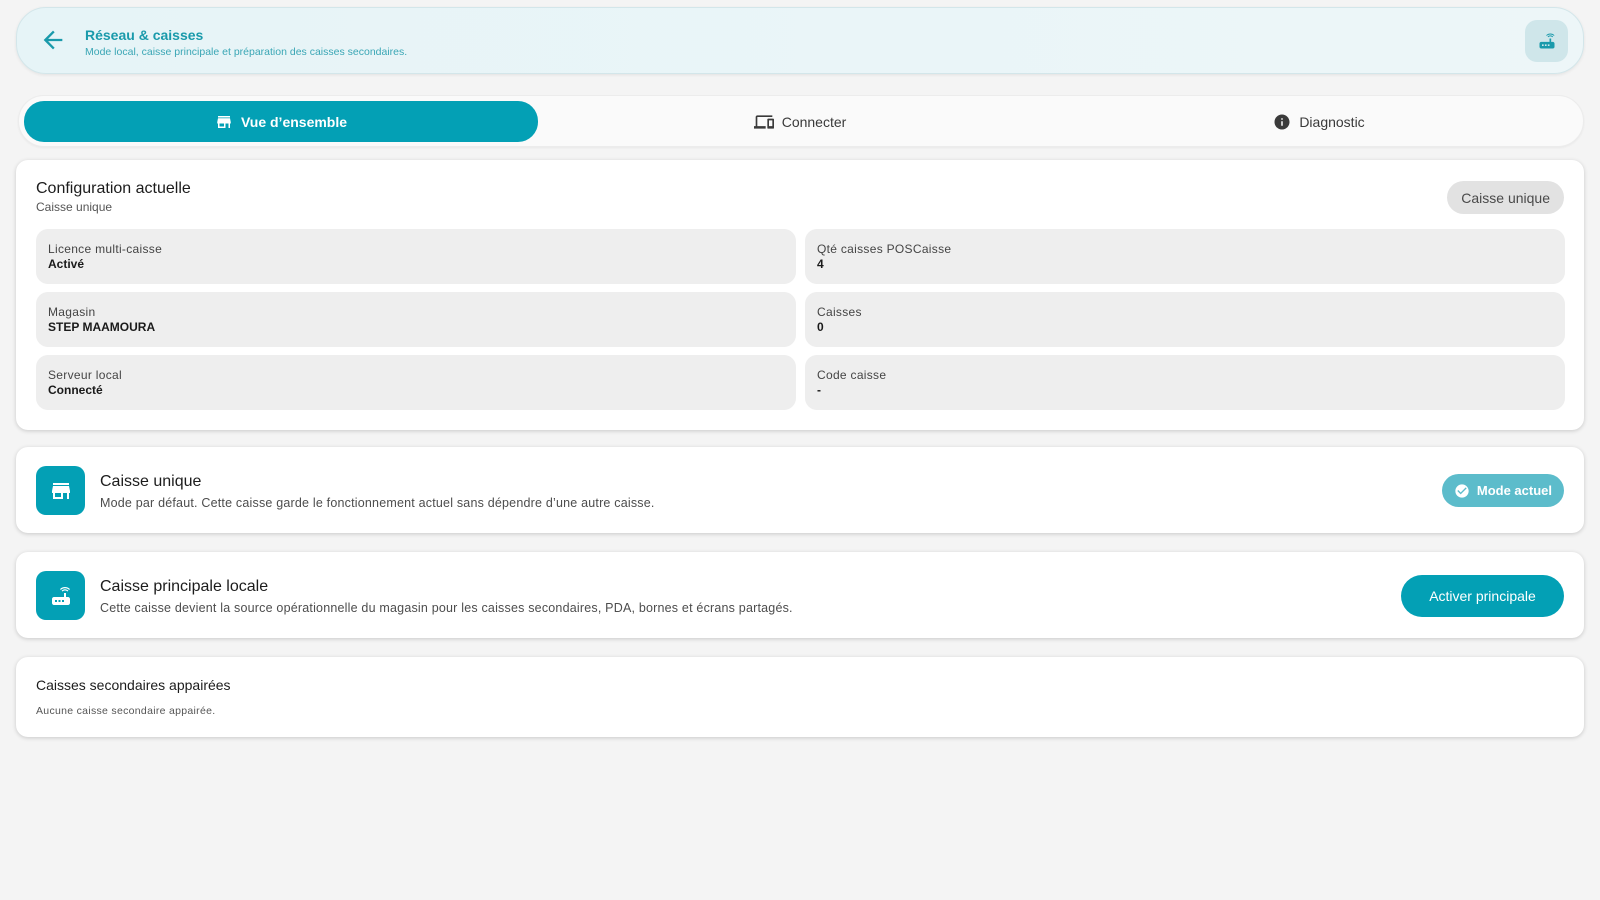 This screenshot has width=1600, height=900. Describe the element at coordinates (416, 256) in the screenshot. I see `info-license: Licence multi-caisse Activé` at that location.